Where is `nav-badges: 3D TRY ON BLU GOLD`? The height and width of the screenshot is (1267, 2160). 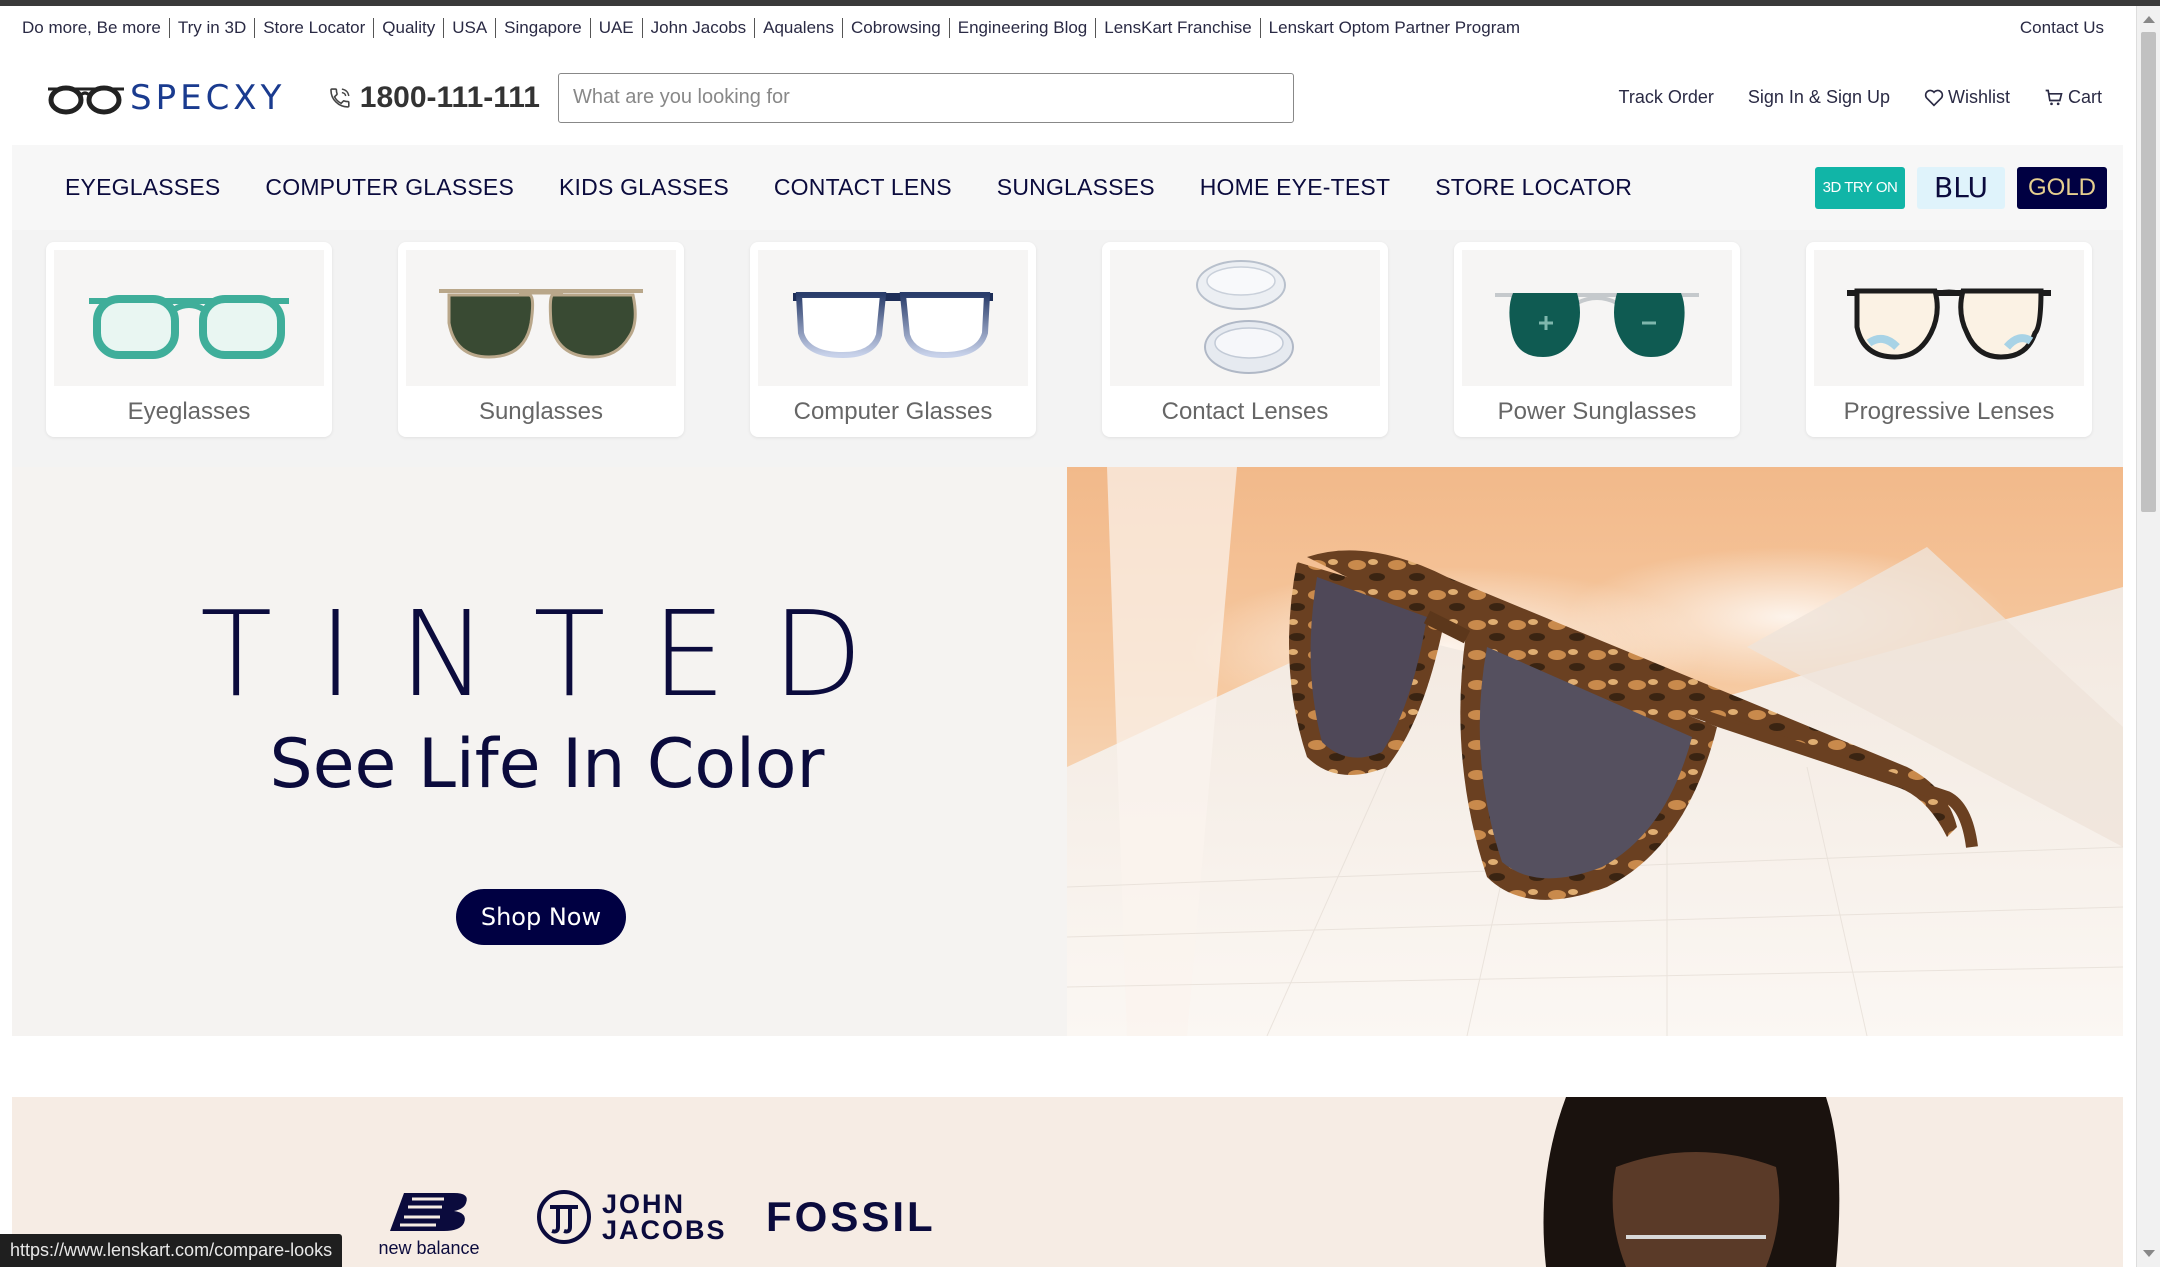 nav-badges: 3D TRY ON BLU GOLD is located at coordinates (1969, 187).